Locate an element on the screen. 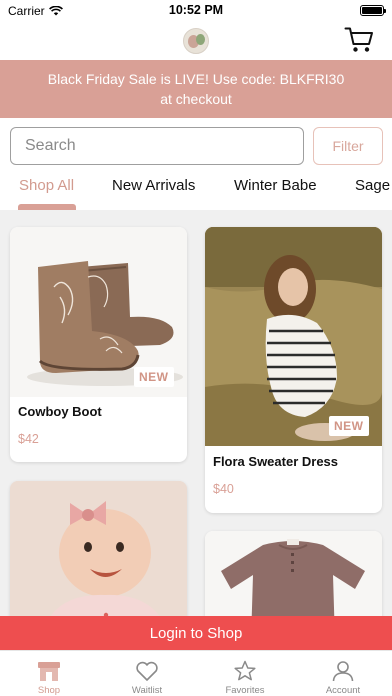 The image size is (392, 696). account-icon is located at coordinates (343, 671).